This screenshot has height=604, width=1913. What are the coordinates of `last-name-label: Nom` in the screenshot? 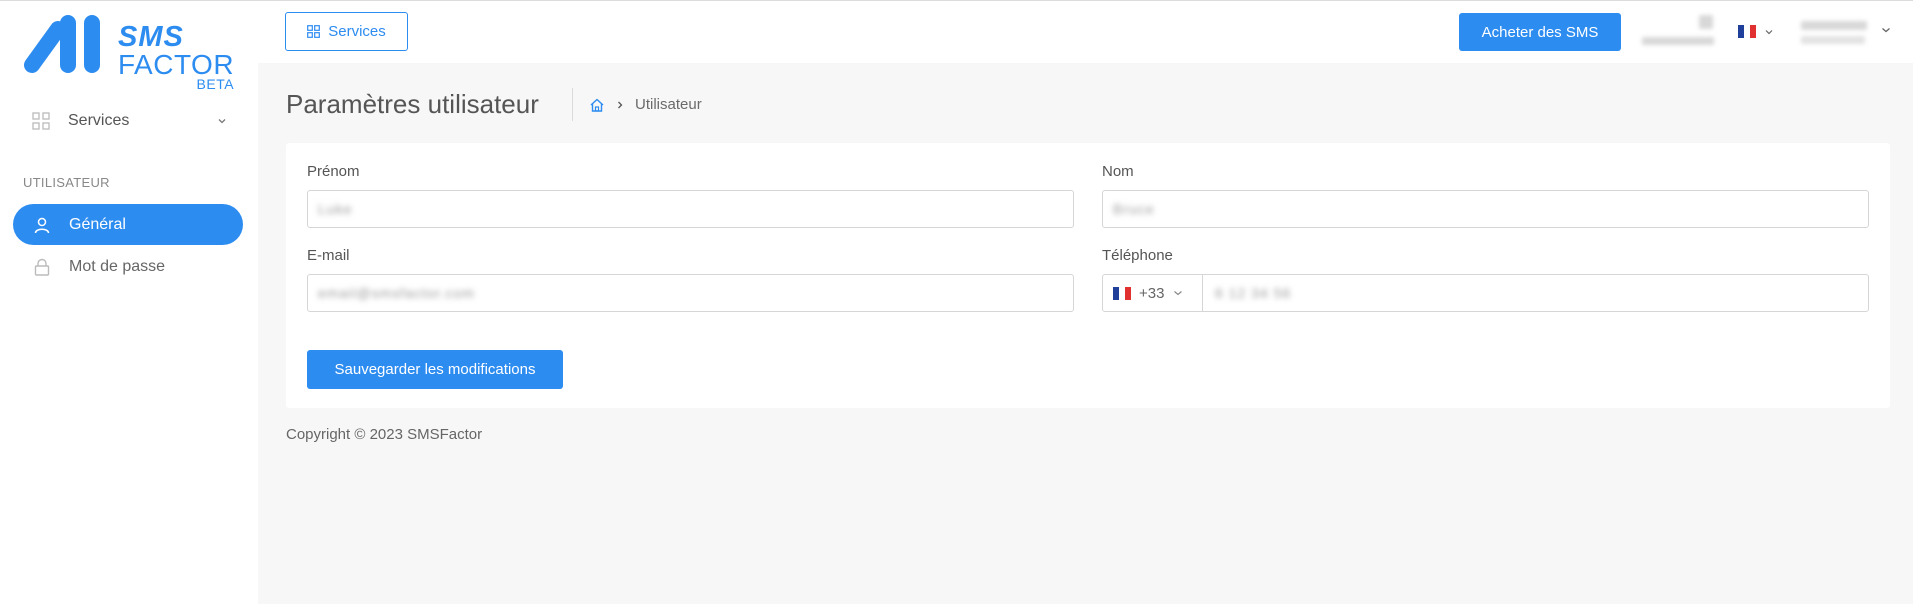 It's located at (1118, 171).